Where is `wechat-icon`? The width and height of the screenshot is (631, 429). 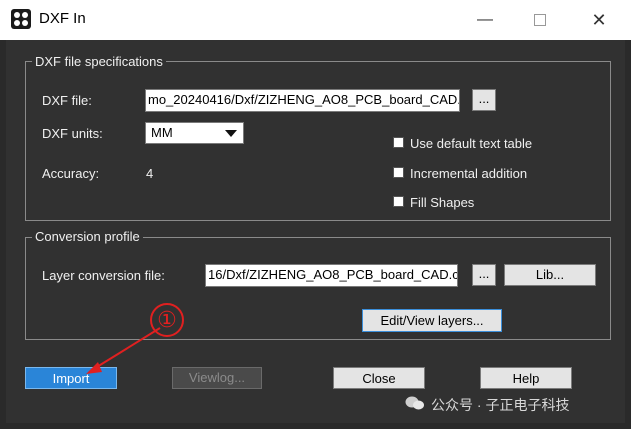
wechat-icon is located at coordinates (414, 403).